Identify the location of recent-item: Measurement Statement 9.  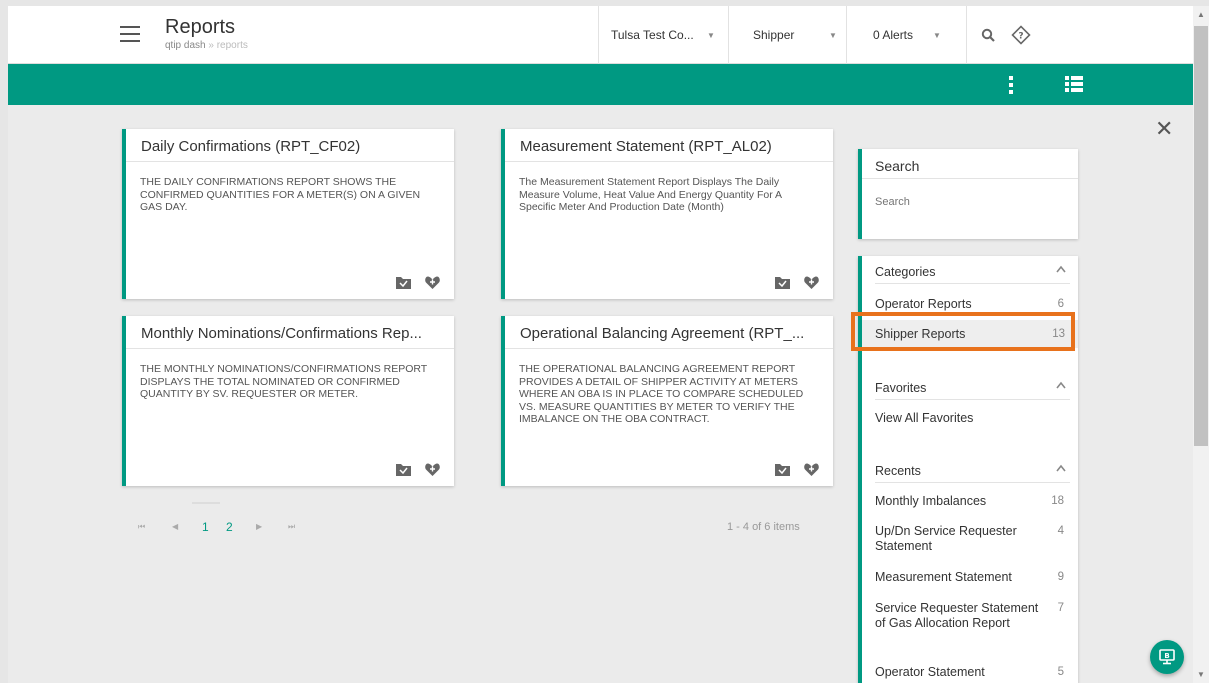
(972, 577).